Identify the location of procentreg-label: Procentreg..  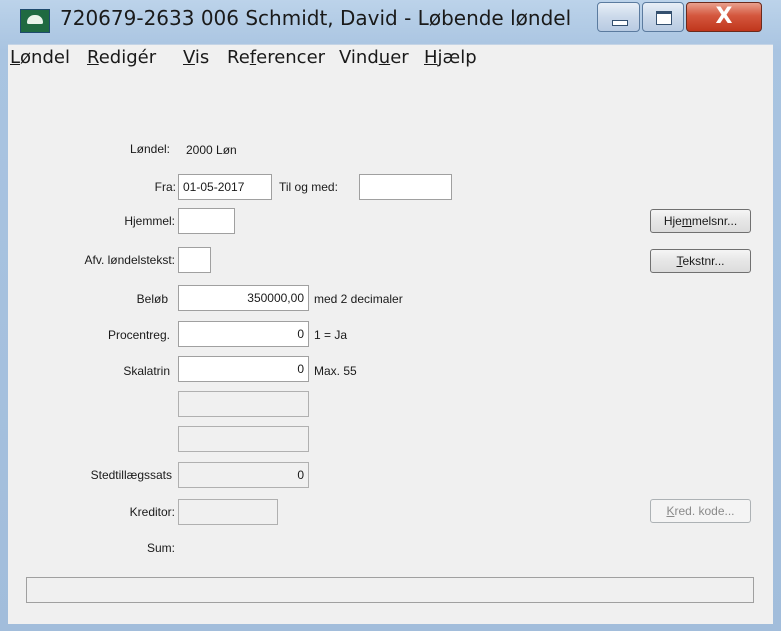
(138, 335).